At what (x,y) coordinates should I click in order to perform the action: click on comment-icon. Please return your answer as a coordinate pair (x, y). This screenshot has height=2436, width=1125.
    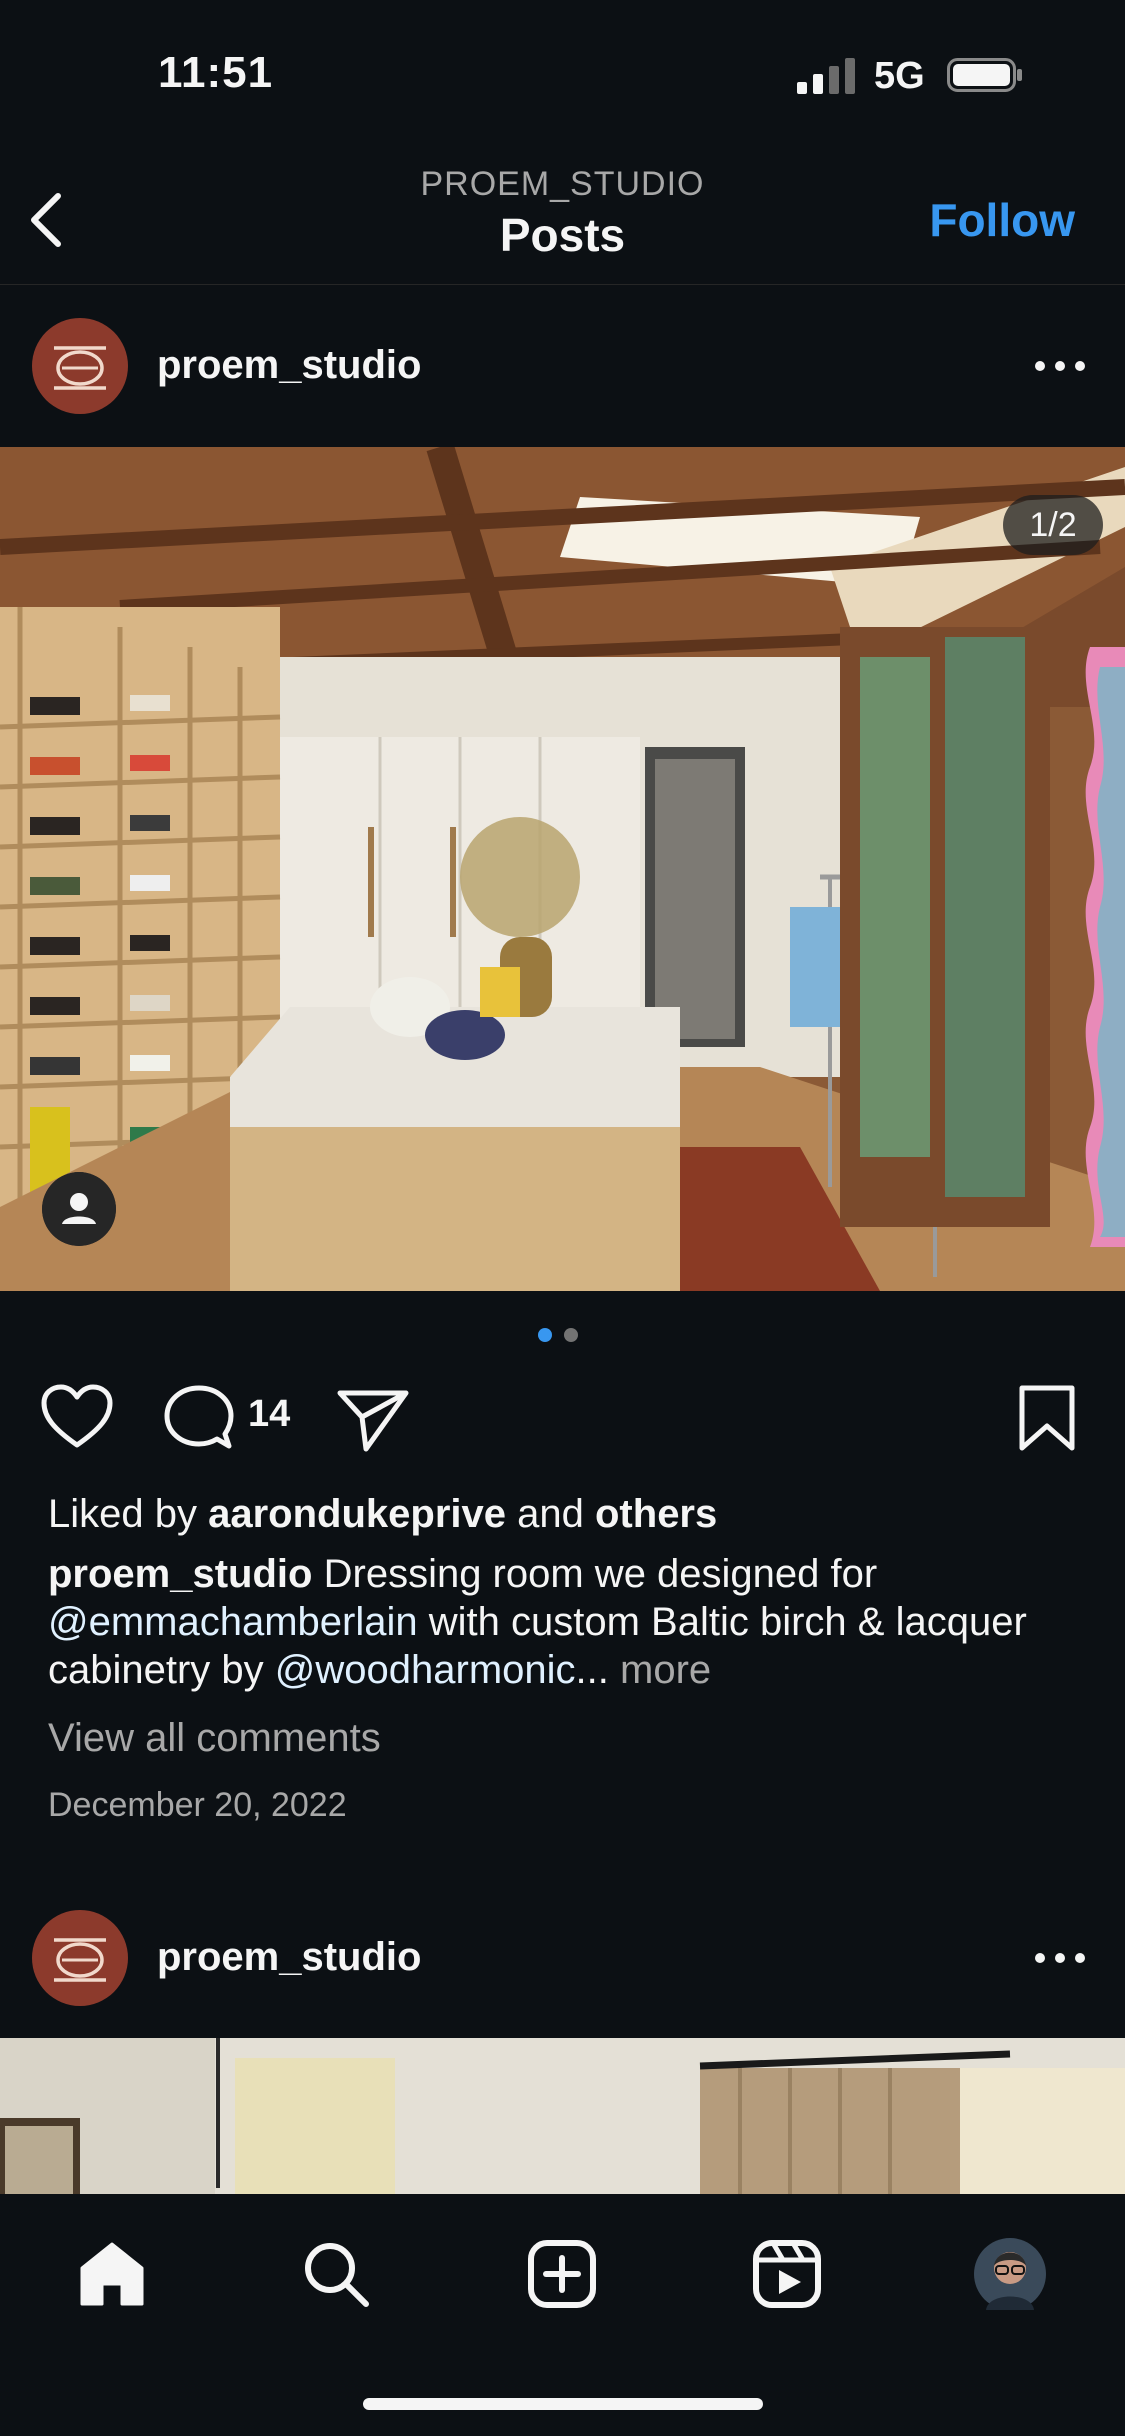
    Looking at the image, I should click on (199, 1419).